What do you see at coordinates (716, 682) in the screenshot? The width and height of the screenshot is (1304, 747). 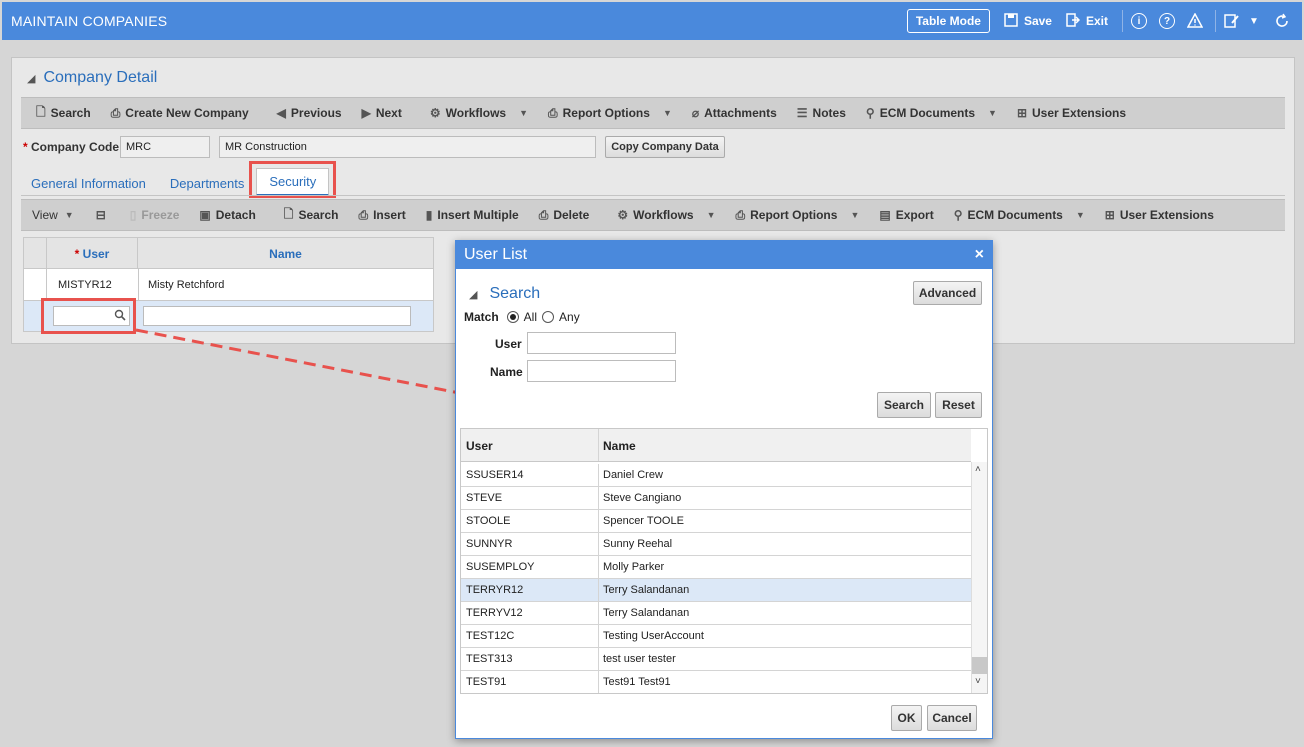 I see `list-item: TEST91 Test91 Test91` at bounding box center [716, 682].